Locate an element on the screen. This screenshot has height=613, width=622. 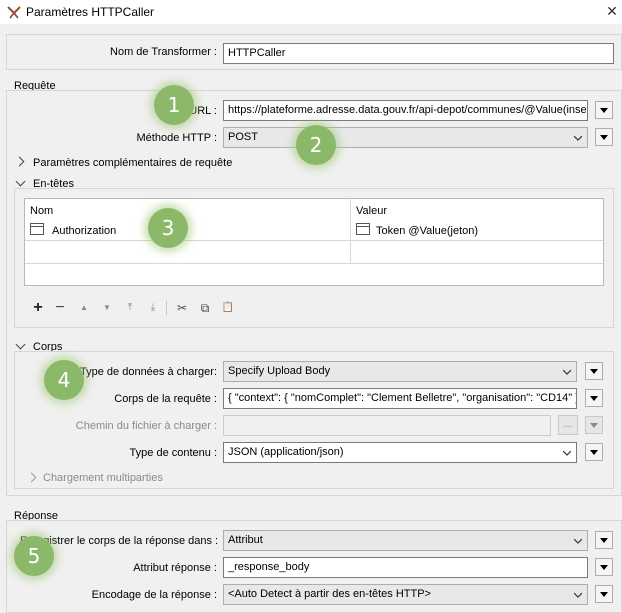
paste-button: 📋 is located at coordinates (228, 308).